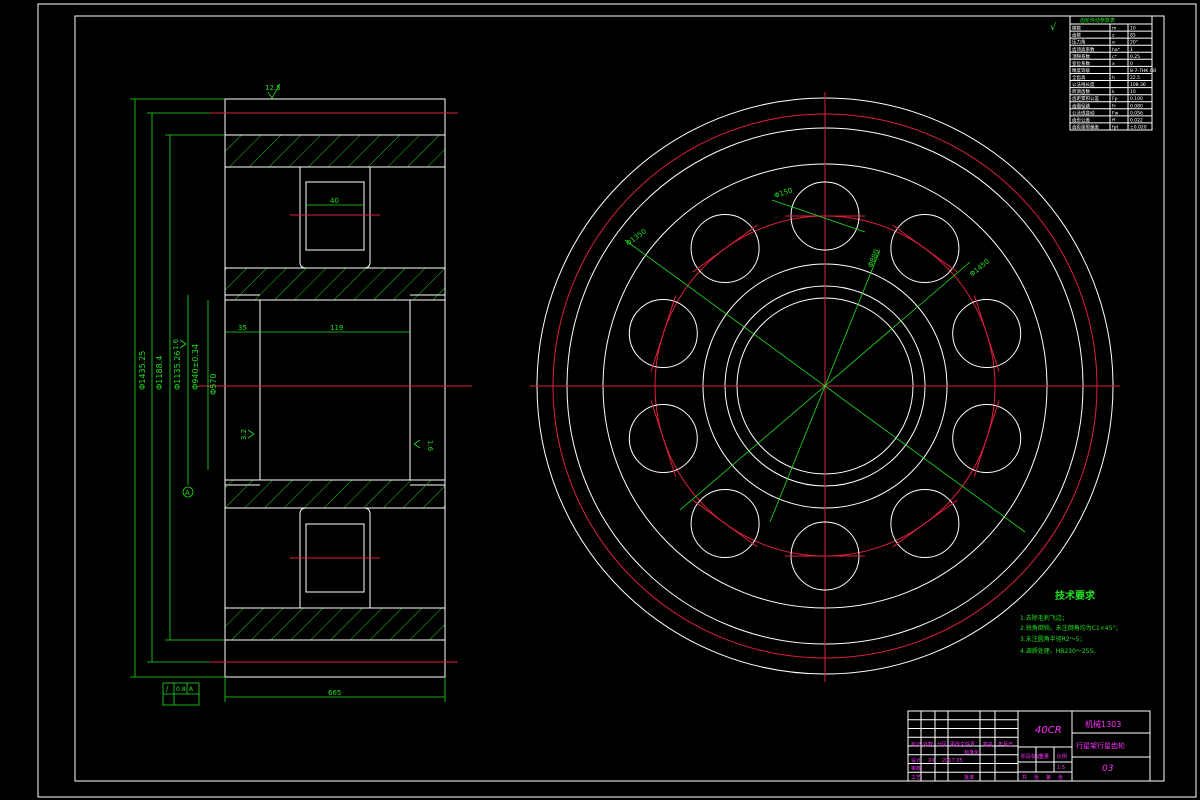  I want to click on dim-hole-pitch: Φ1350, so click(636, 237).